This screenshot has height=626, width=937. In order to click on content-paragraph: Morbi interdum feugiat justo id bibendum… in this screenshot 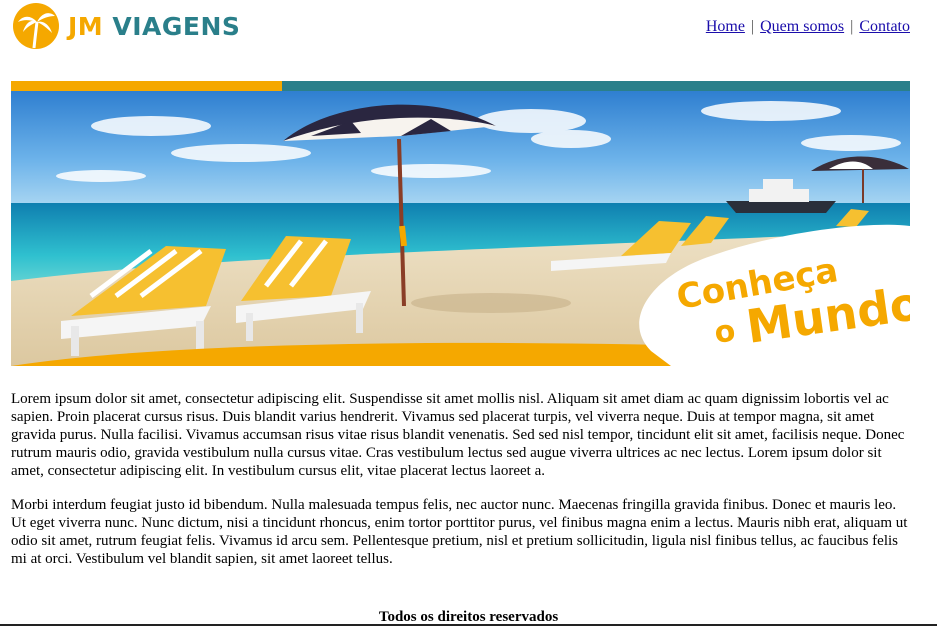, I will do `click(459, 532)`.